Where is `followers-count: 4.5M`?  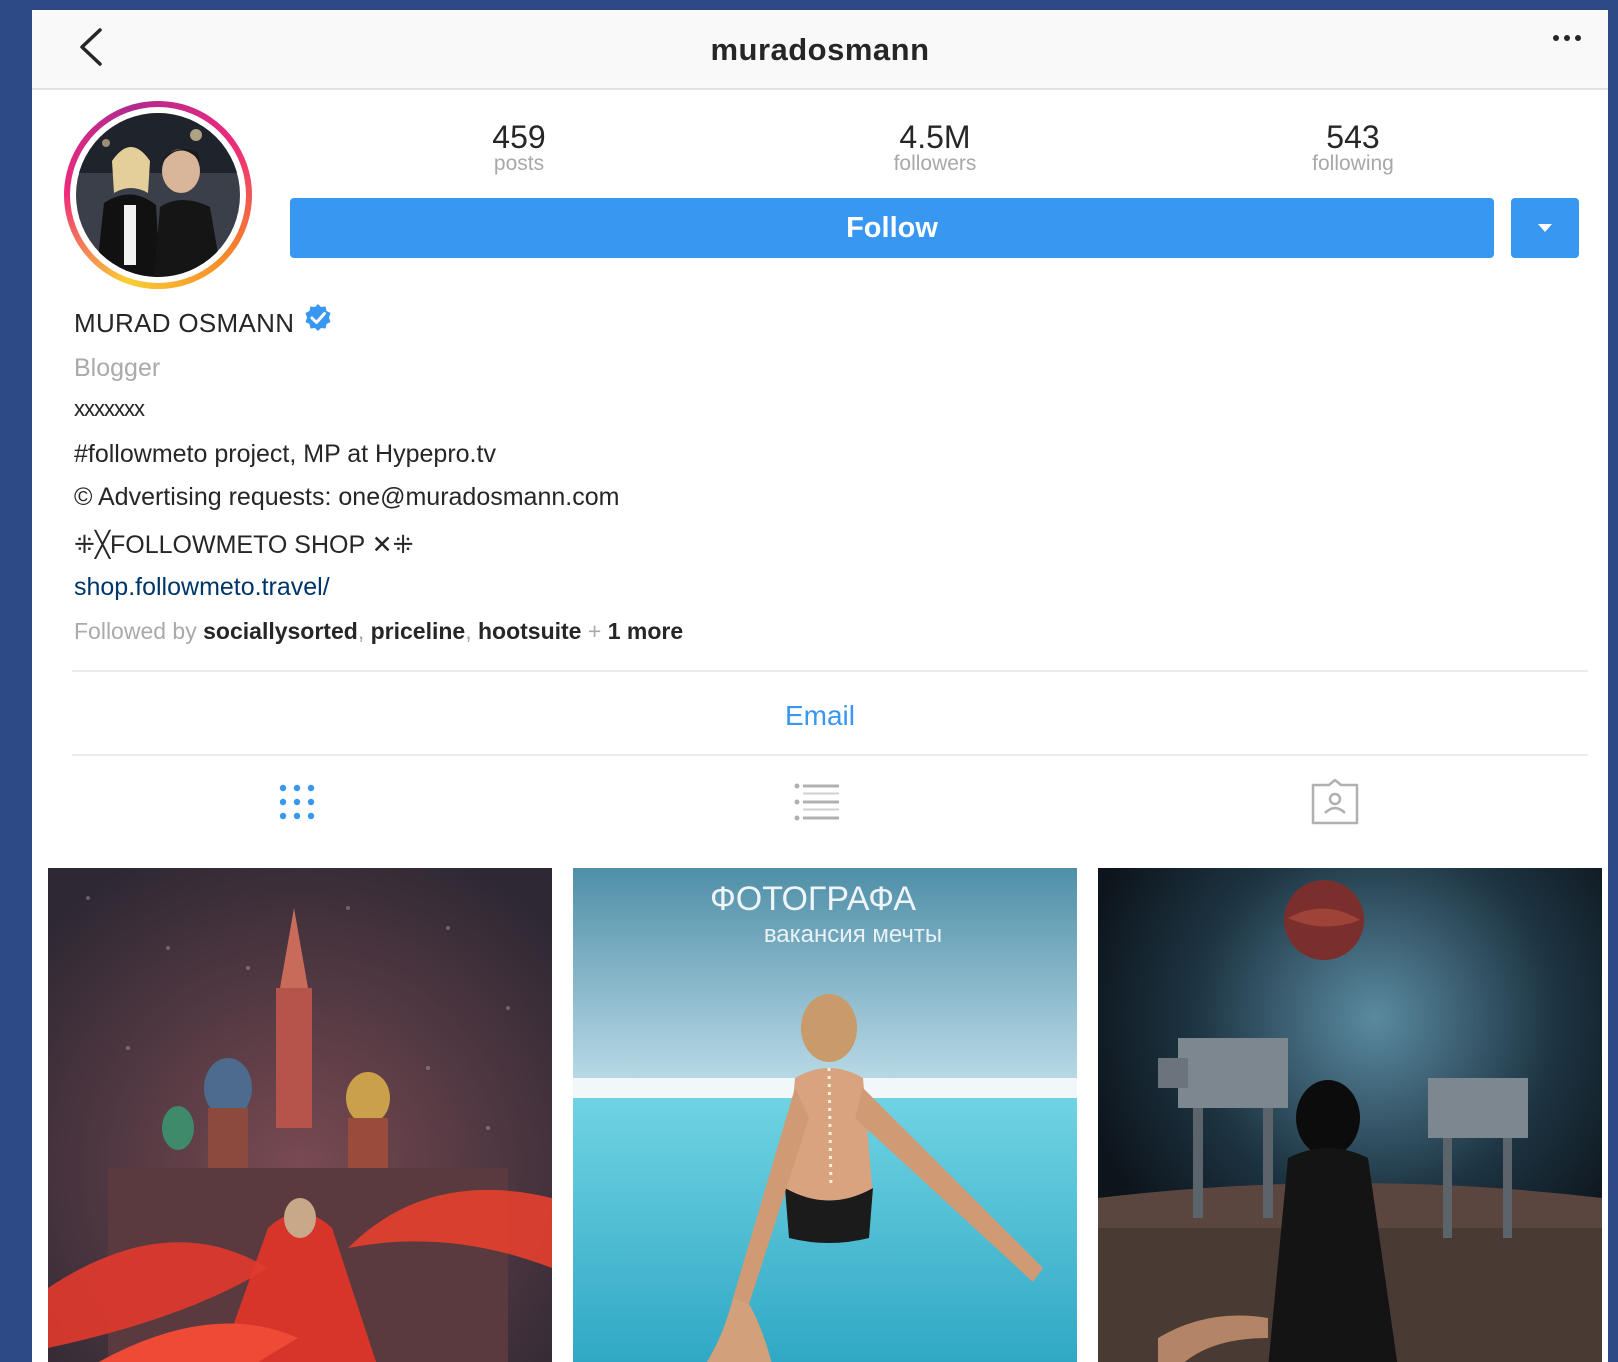 followers-count: 4.5M is located at coordinates (935, 137).